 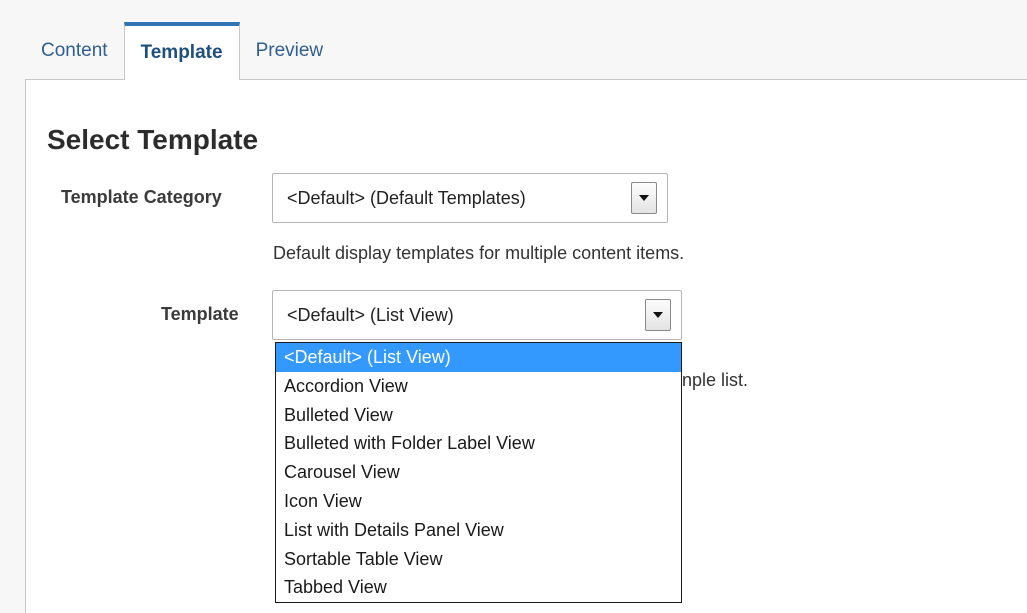 I want to click on tab-preview: Preview, so click(x=290, y=51).